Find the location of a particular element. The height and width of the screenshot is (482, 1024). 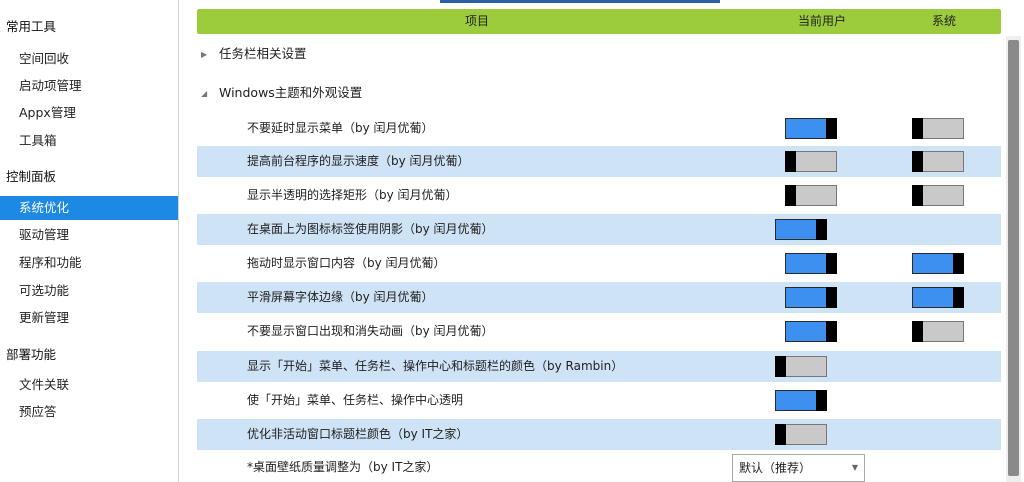

row-label: 不要延时显示菜单（by 闰月优葡） is located at coordinates (340, 128).